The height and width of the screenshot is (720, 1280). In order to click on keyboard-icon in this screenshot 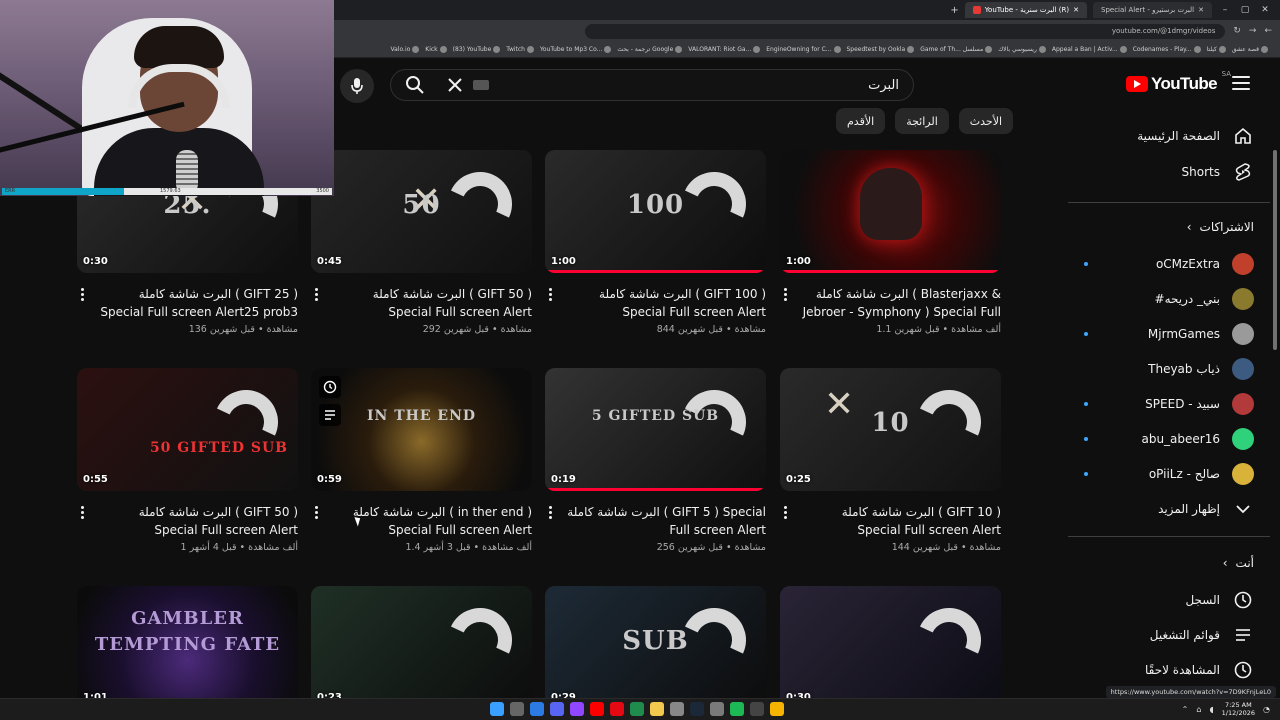, I will do `click(481, 85)`.